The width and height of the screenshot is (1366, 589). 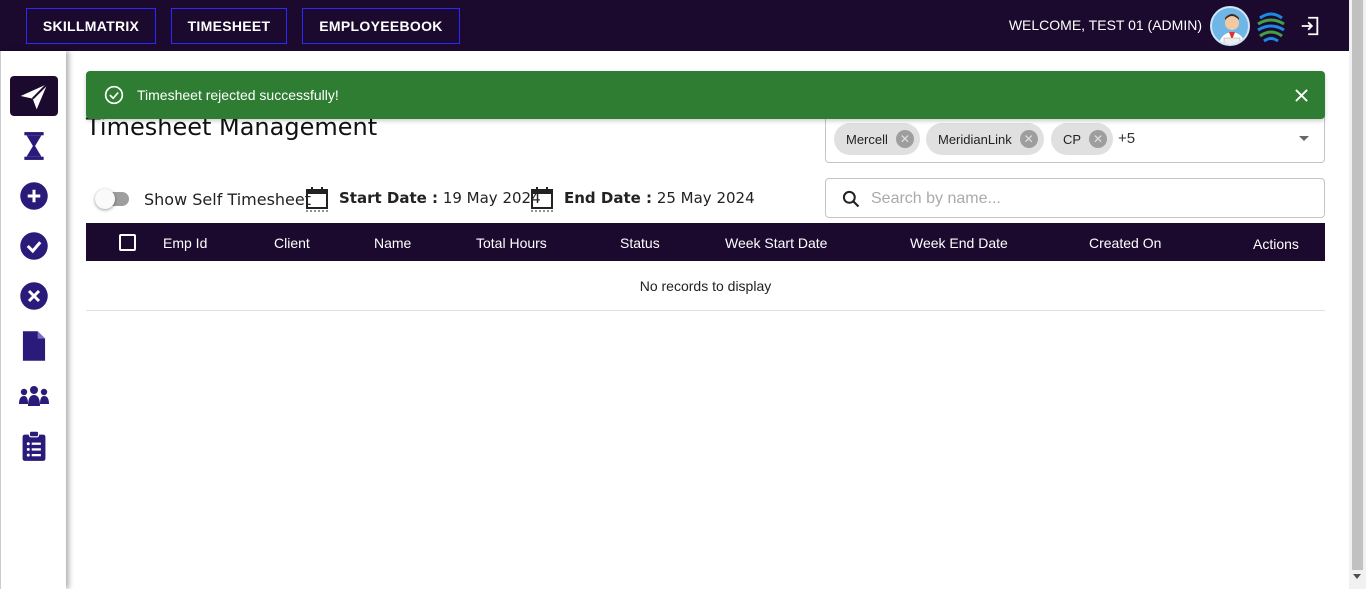 I want to click on select-all-checkbox, so click(x=127, y=242).